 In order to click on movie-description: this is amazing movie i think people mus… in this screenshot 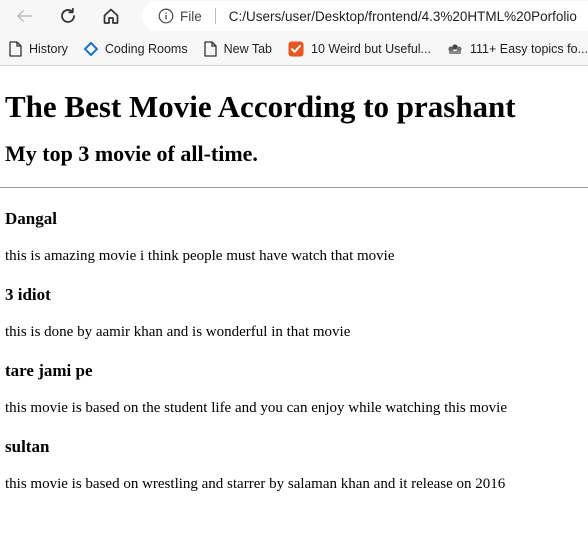, I will do `click(200, 256)`.